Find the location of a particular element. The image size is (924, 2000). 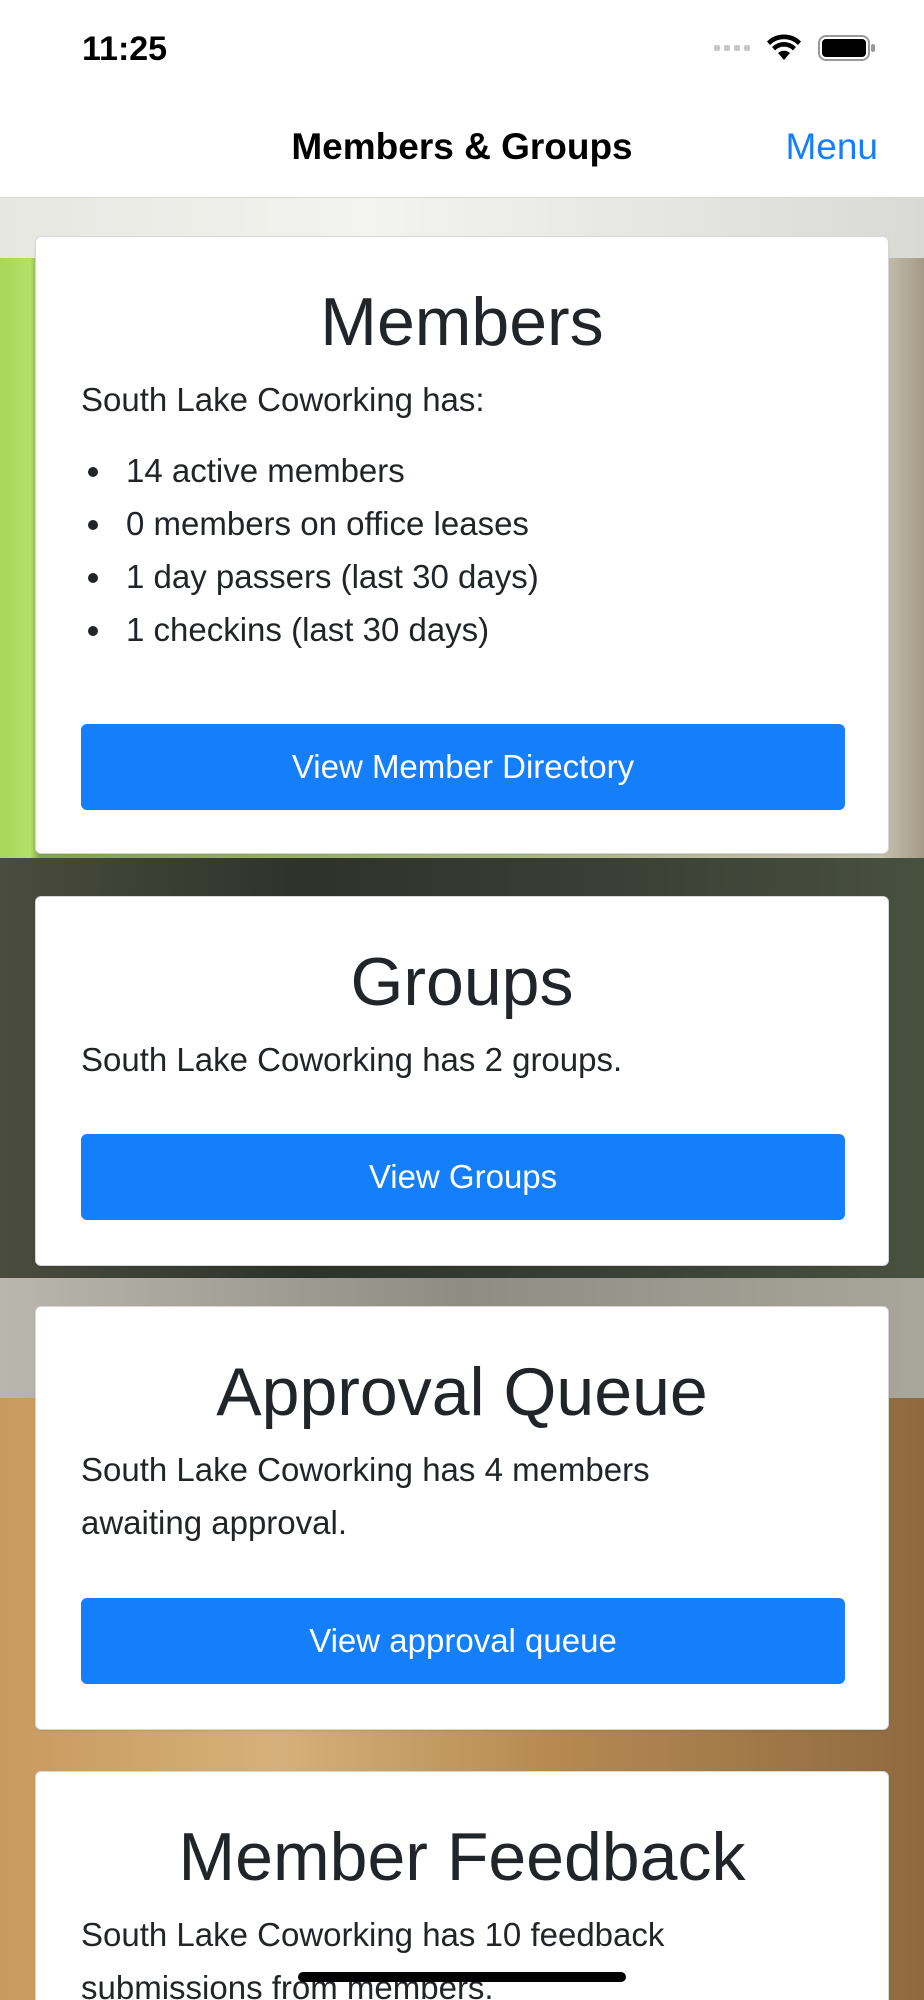

status-icons is located at coordinates (795, 48).